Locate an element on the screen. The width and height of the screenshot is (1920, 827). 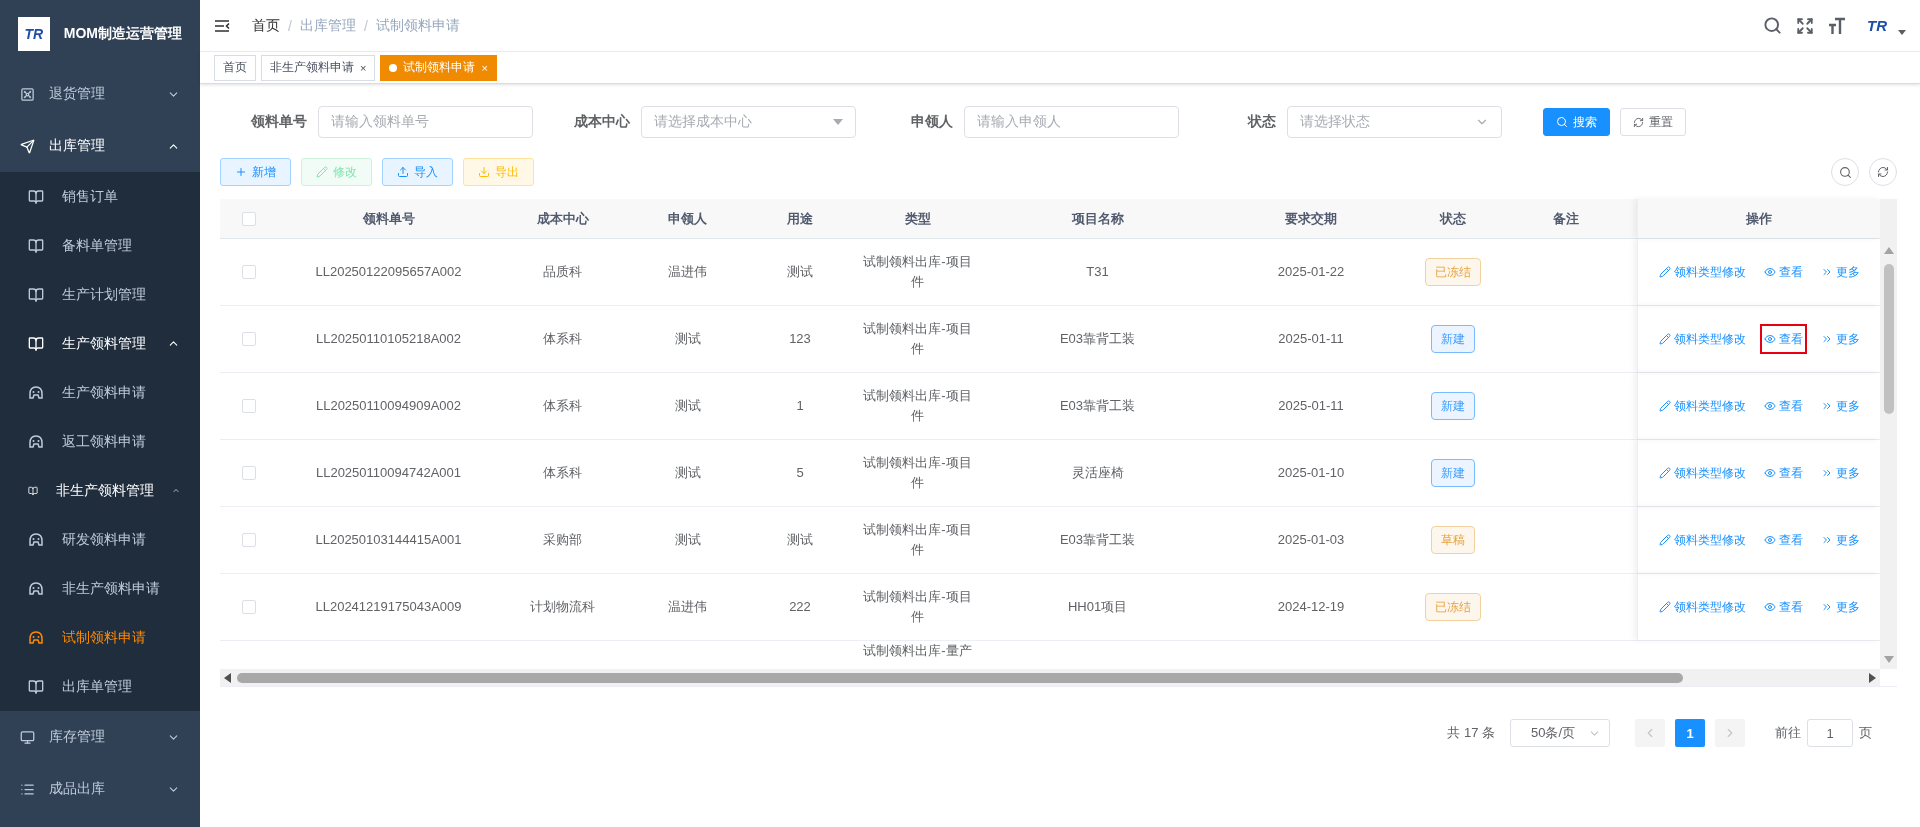
menu-item: 销售订单 is located at coordinates (100, 196).